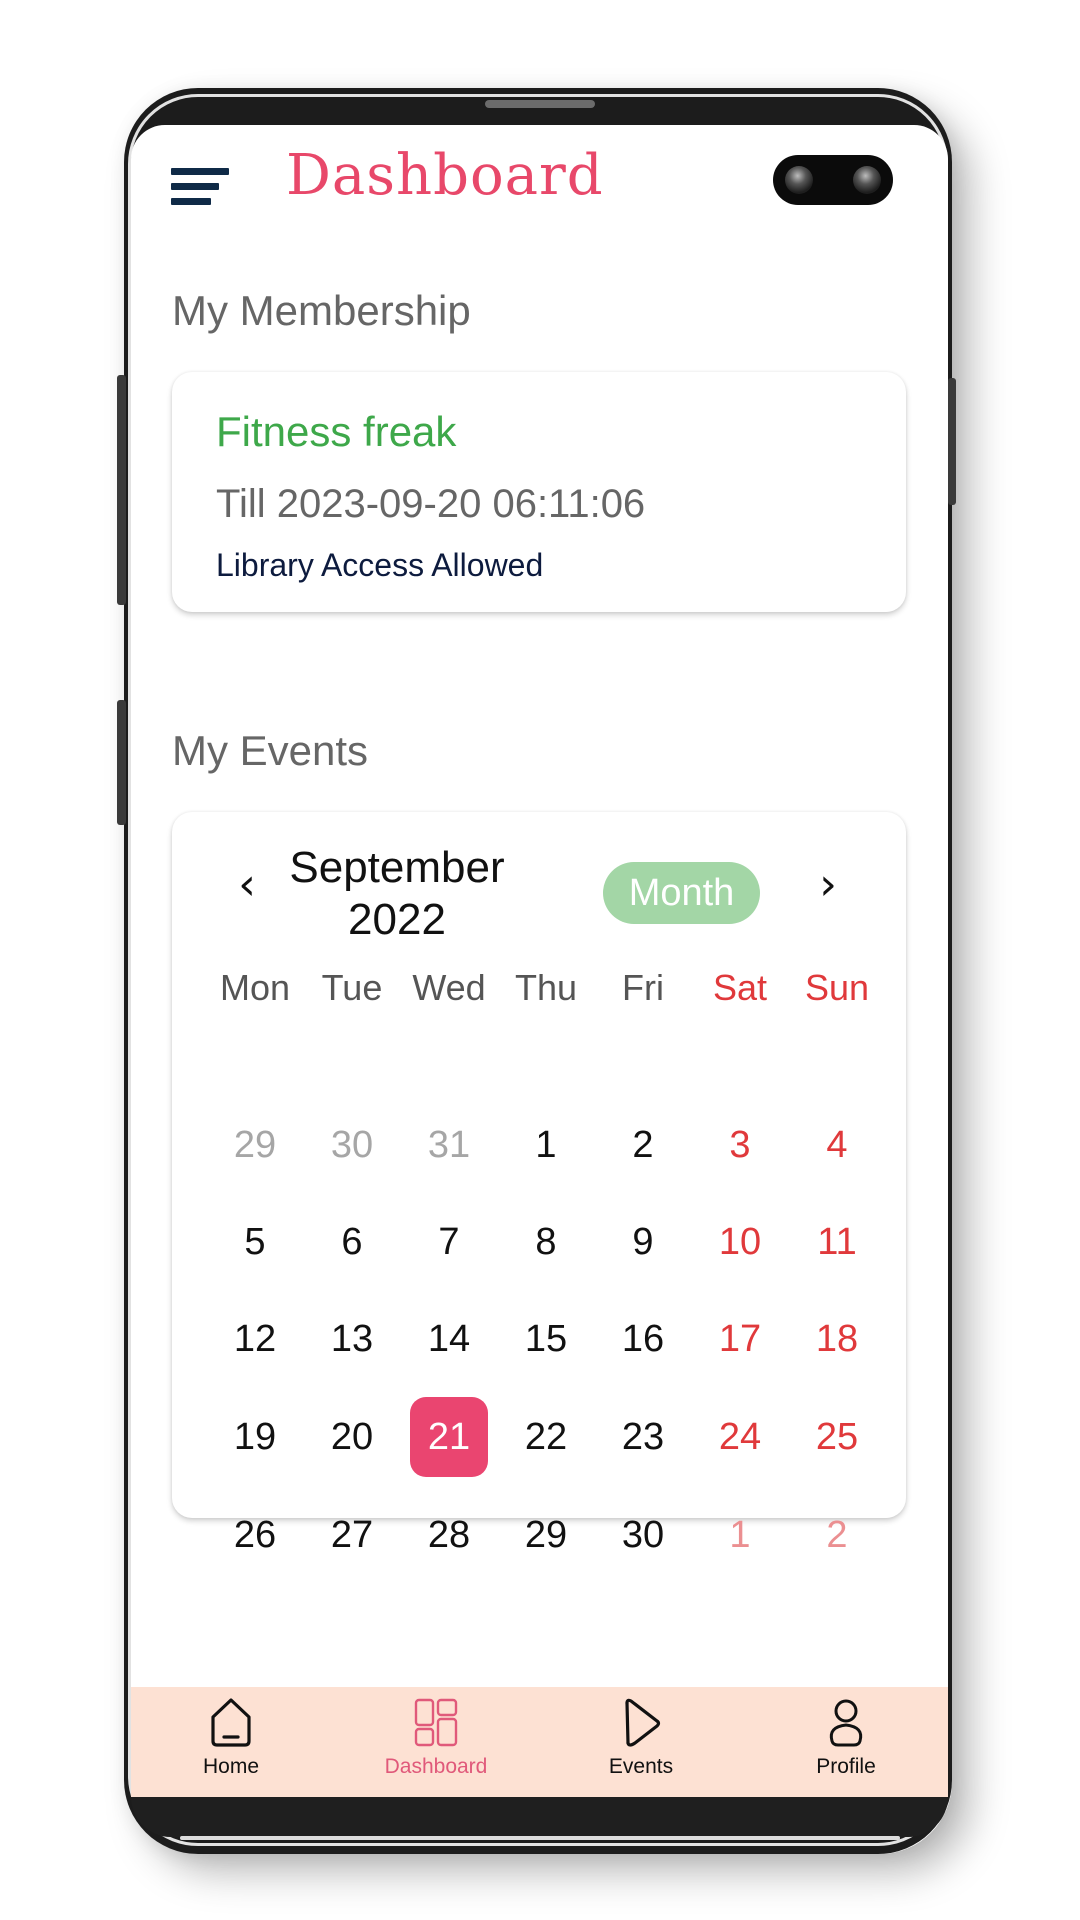 The image size is (1080, 1920). I want to click on nav-item-events: Events, so click(641, 1744).